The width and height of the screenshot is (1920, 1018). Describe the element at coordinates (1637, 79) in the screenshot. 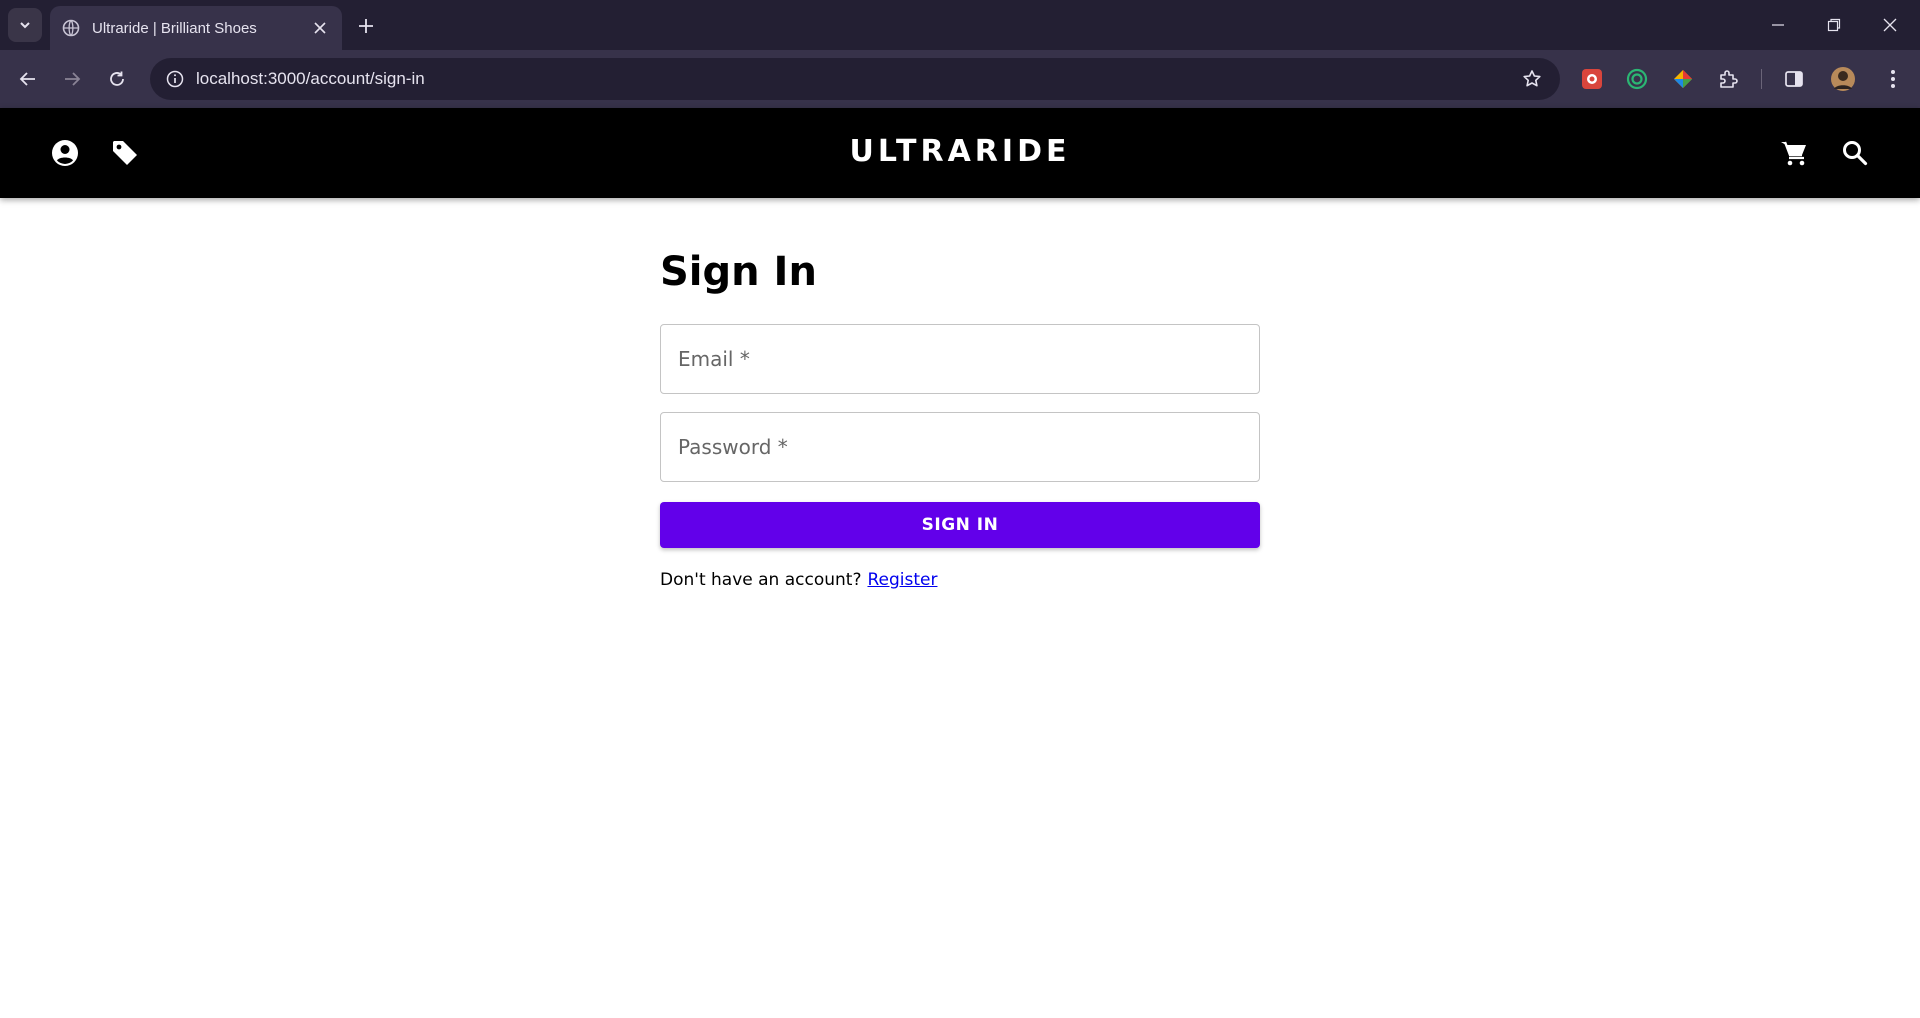

I see `extension-target-icon` at that location.